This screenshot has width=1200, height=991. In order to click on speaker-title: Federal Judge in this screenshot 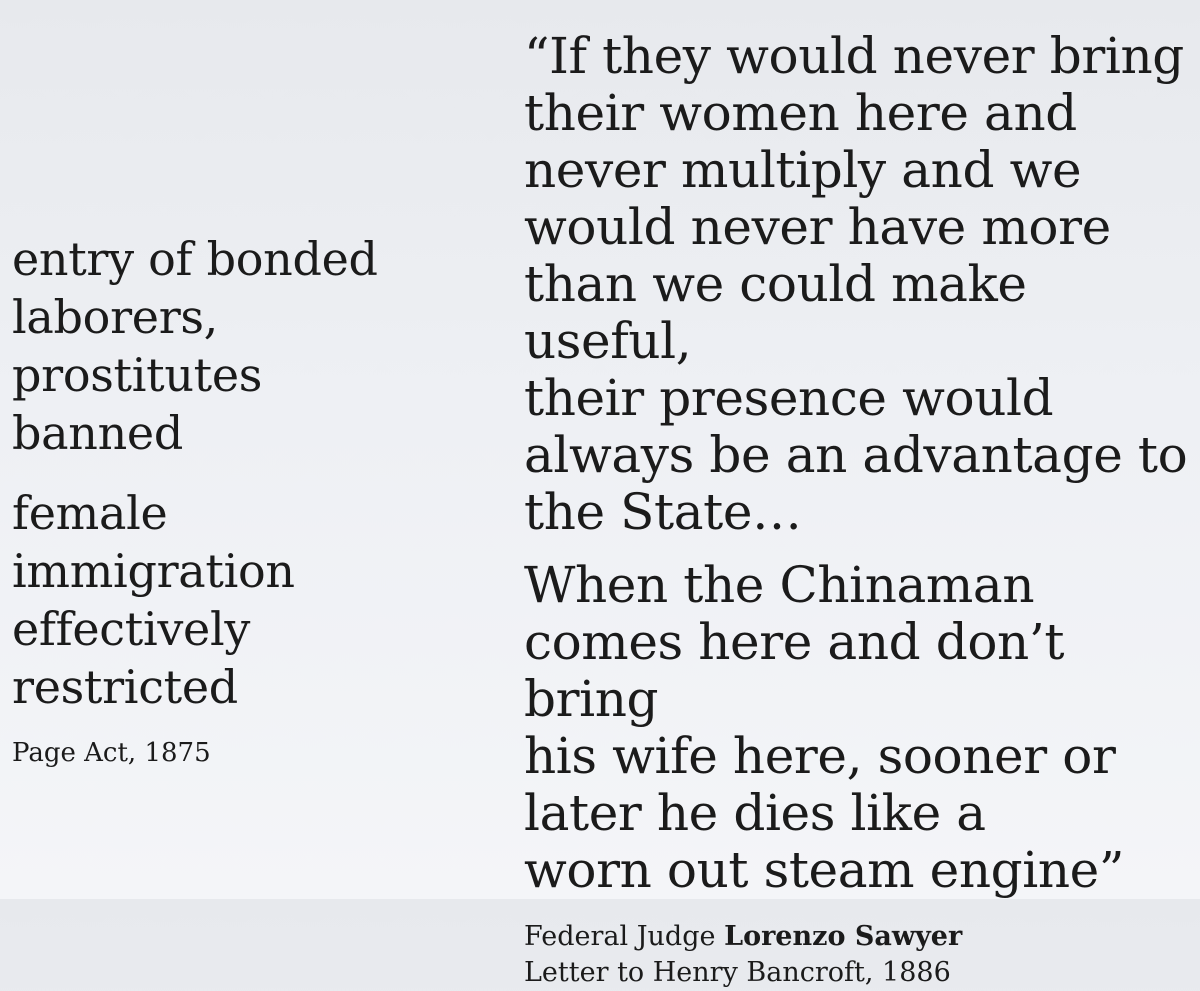, I will do `click(620, 936)`.